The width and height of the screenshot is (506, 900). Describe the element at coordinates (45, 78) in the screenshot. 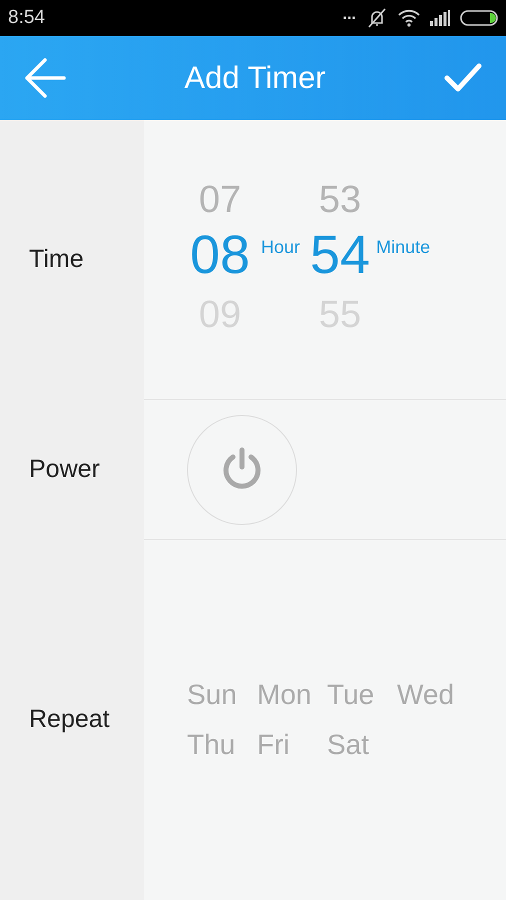

I see `back-arrow-icon` at that location.